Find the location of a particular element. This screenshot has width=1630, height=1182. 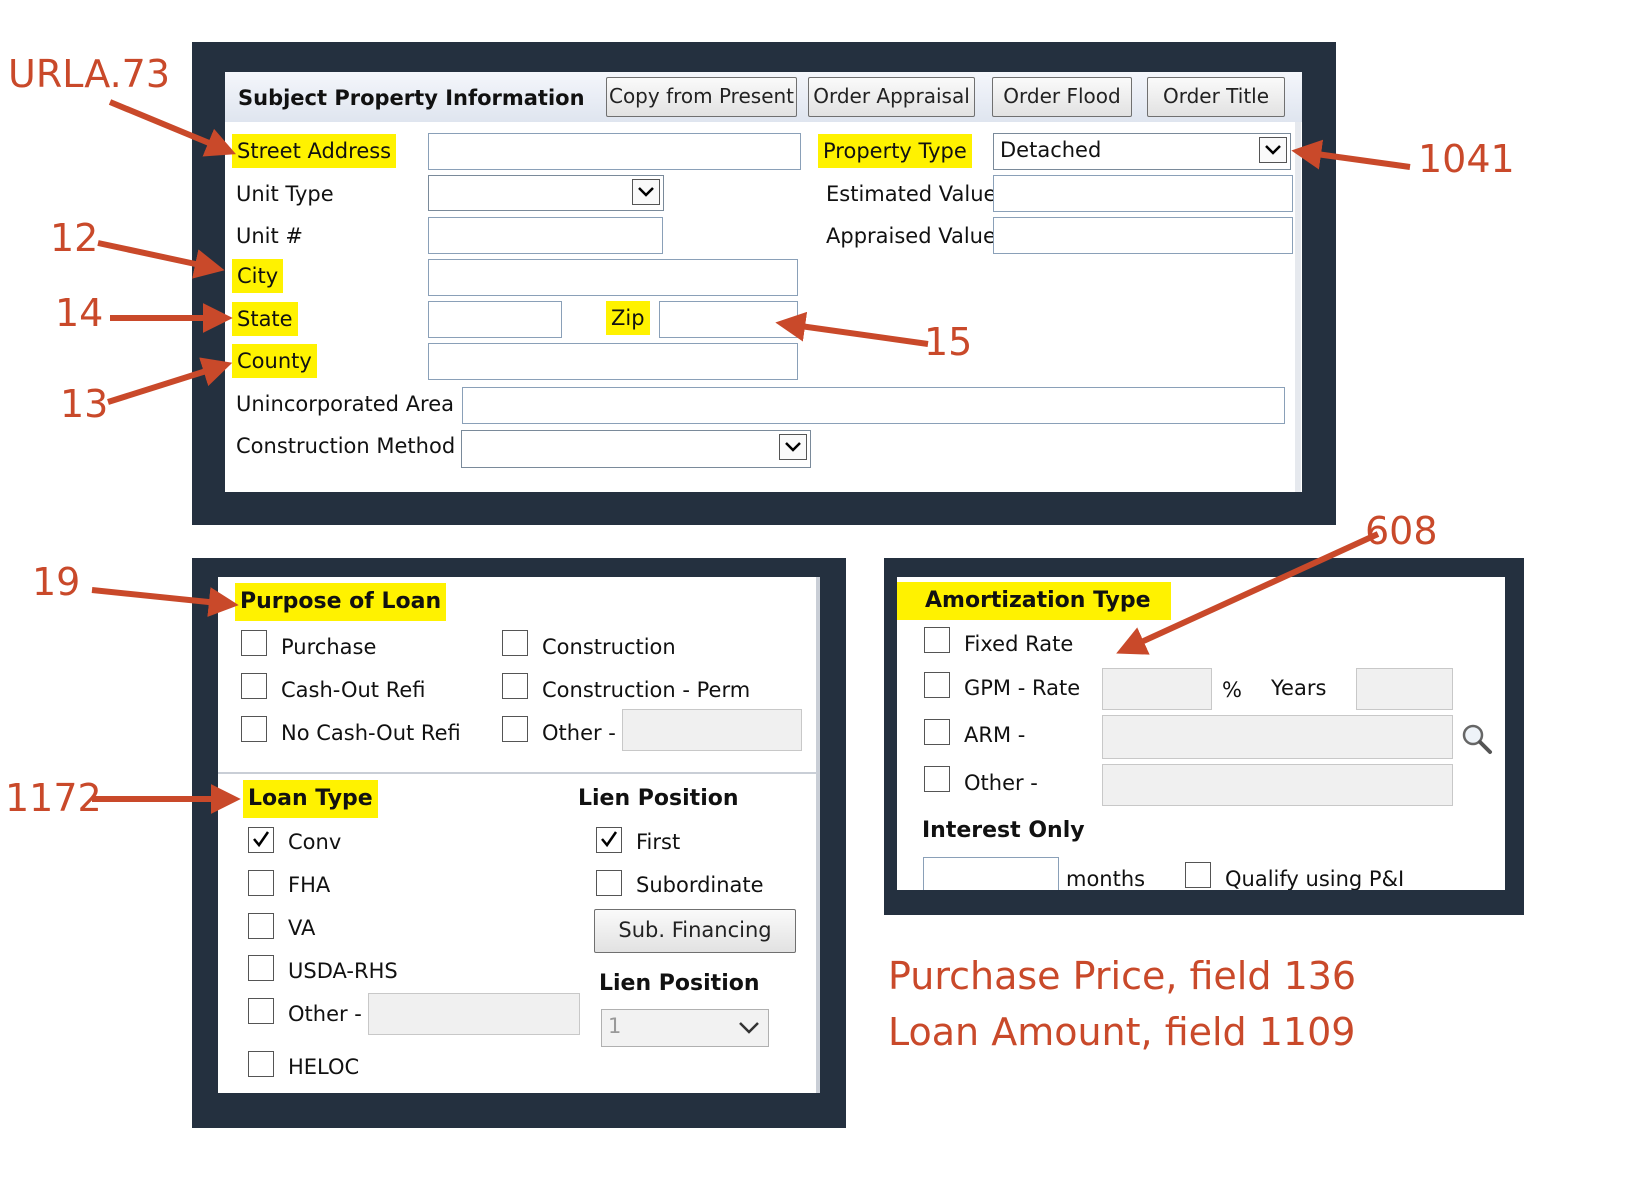

annotation-12: 12 is located at coordinates (74, 238).